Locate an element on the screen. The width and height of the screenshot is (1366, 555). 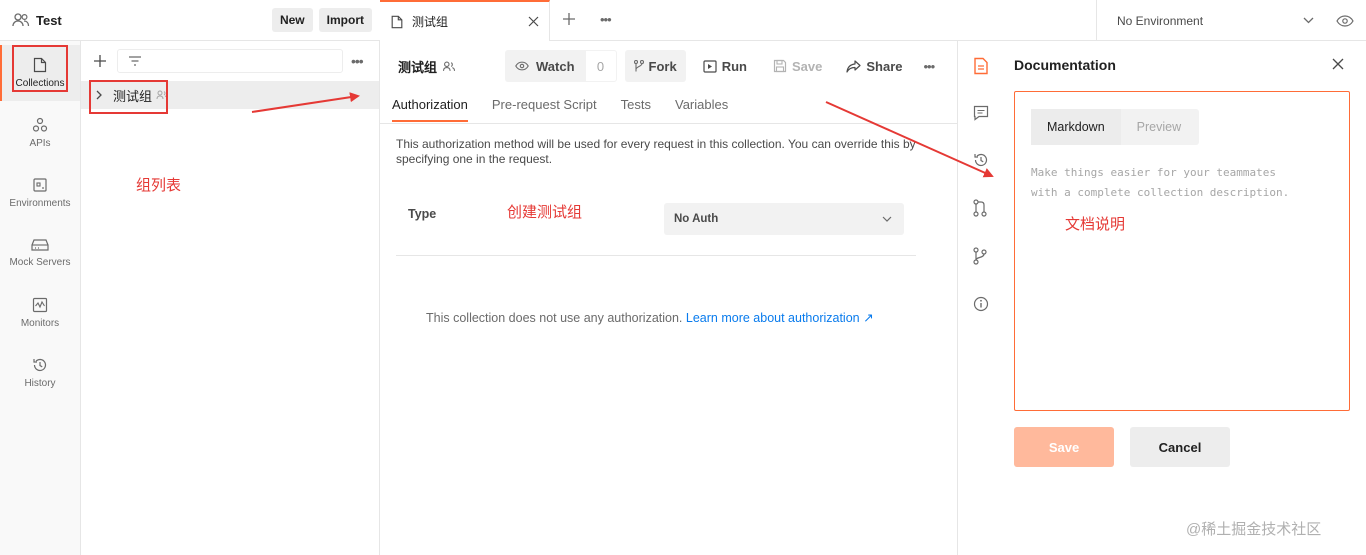
save-collection-label: Save is located at coordinates (807, 66).